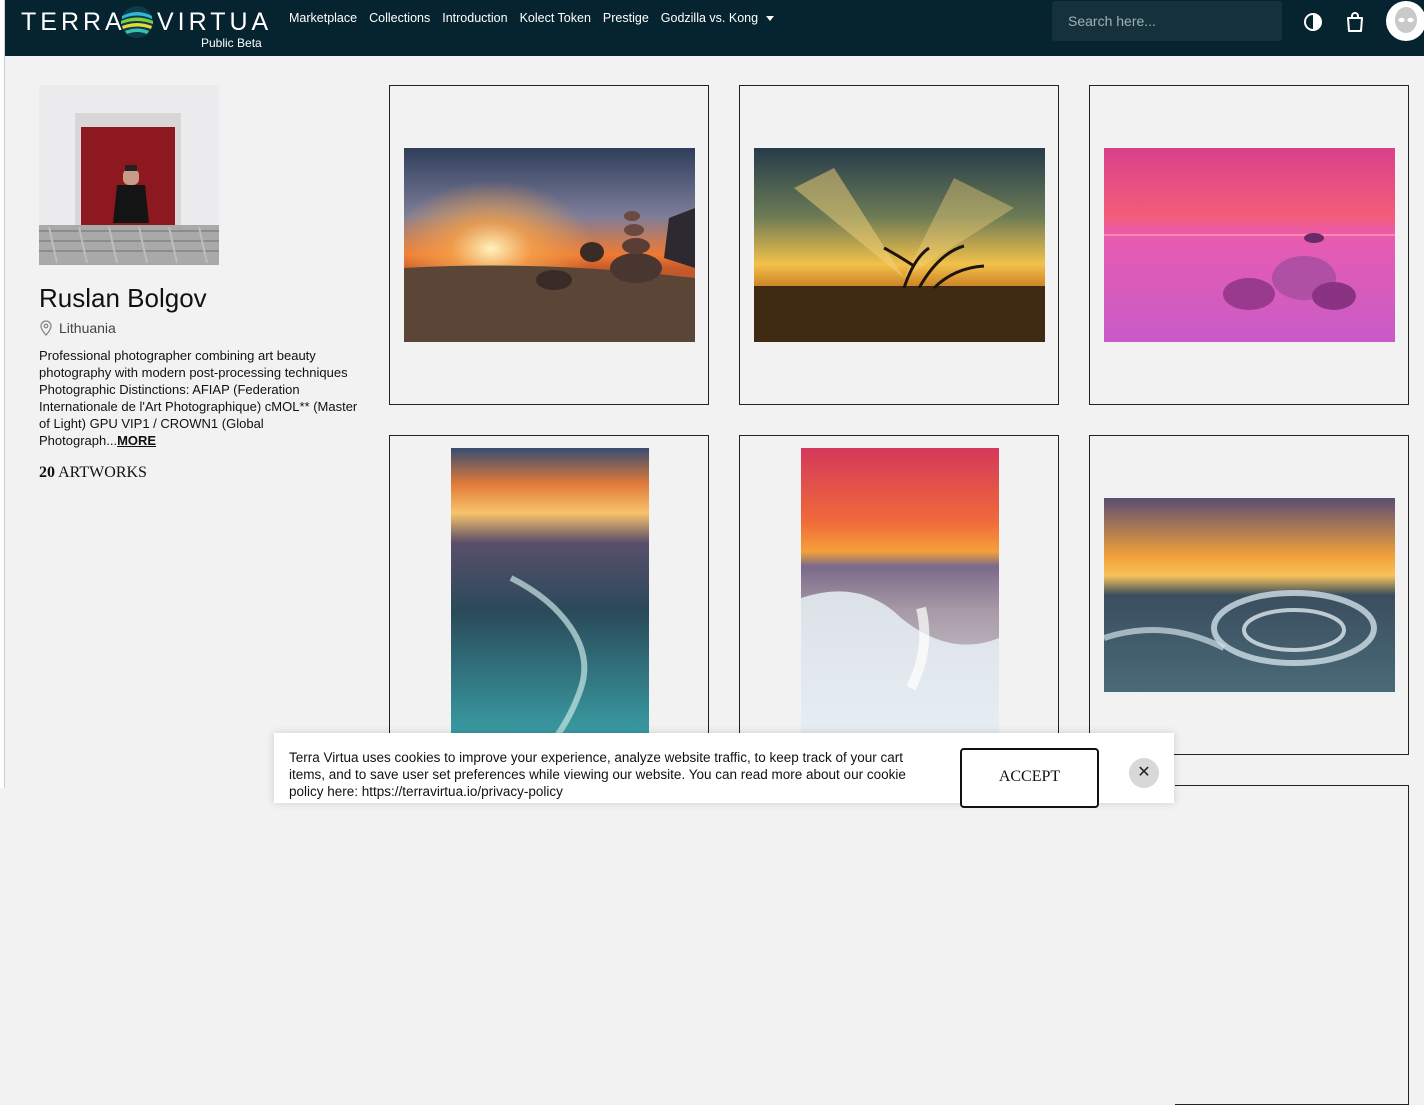  I want to click on artworks-count-label: ARTWORKS, so click(102, 472).